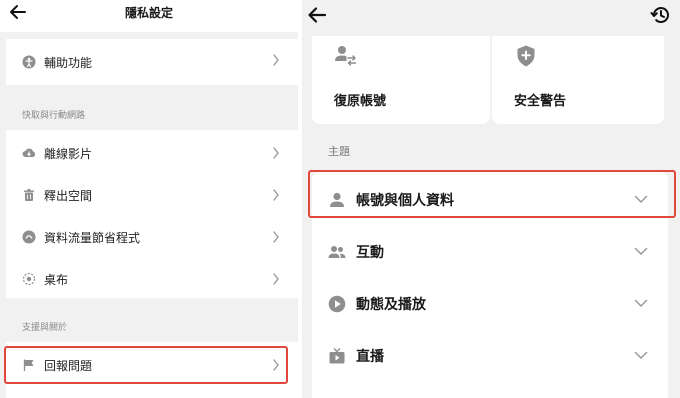  What do you see at coordinates (337, 200) in the screenshot?
I see `person-icon` at bounding box center [337, 200].